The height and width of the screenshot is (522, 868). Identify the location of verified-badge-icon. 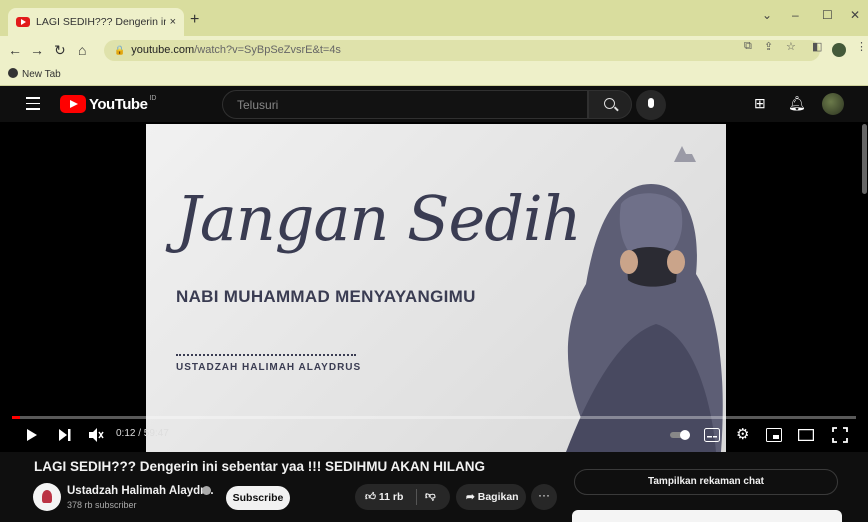
(206, 490).